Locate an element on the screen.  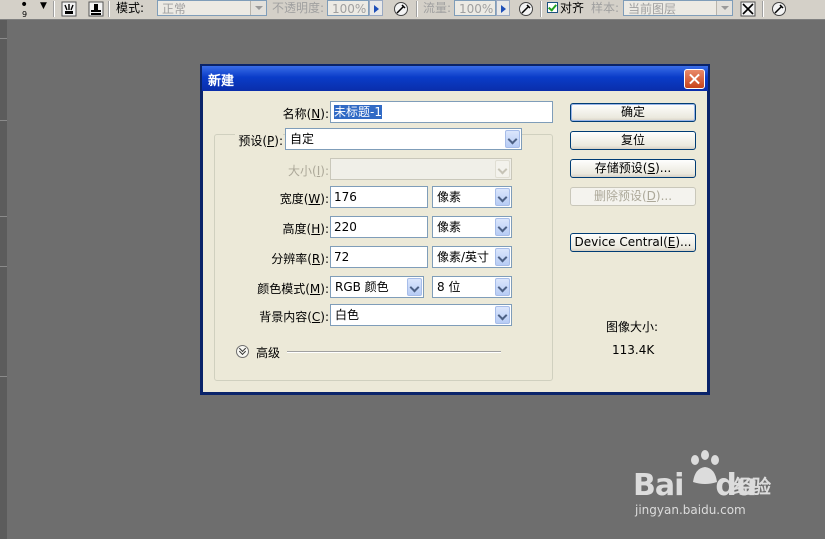
toggle-brushes-palette-icon is located at coordinates (69, 9).